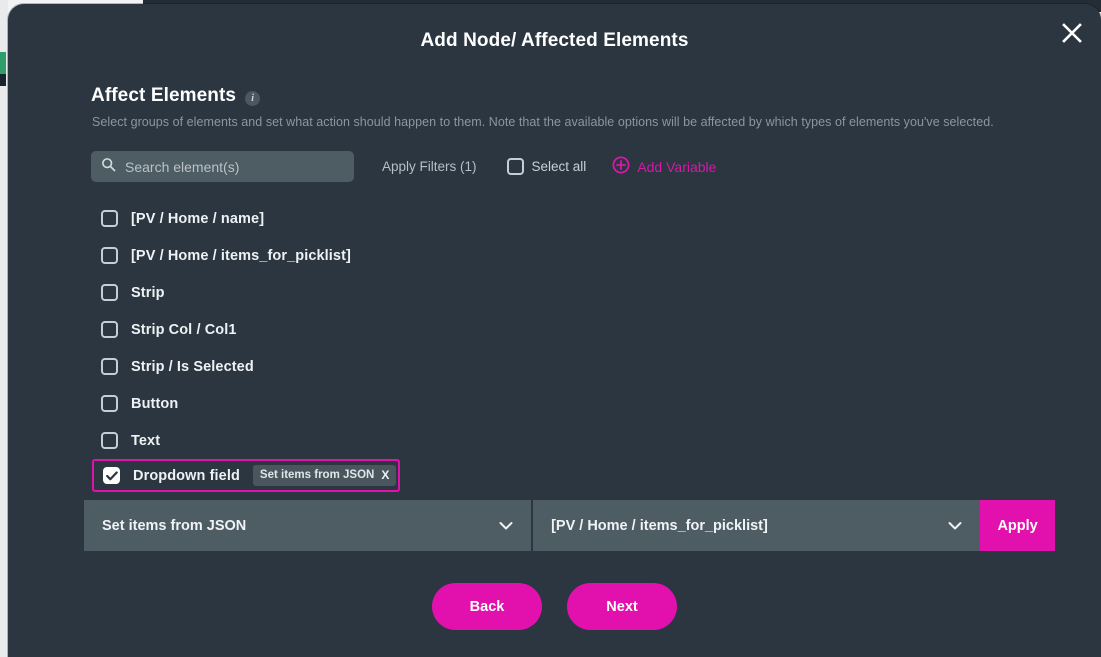  I want to click on background-left-strip, so click(4, 328).